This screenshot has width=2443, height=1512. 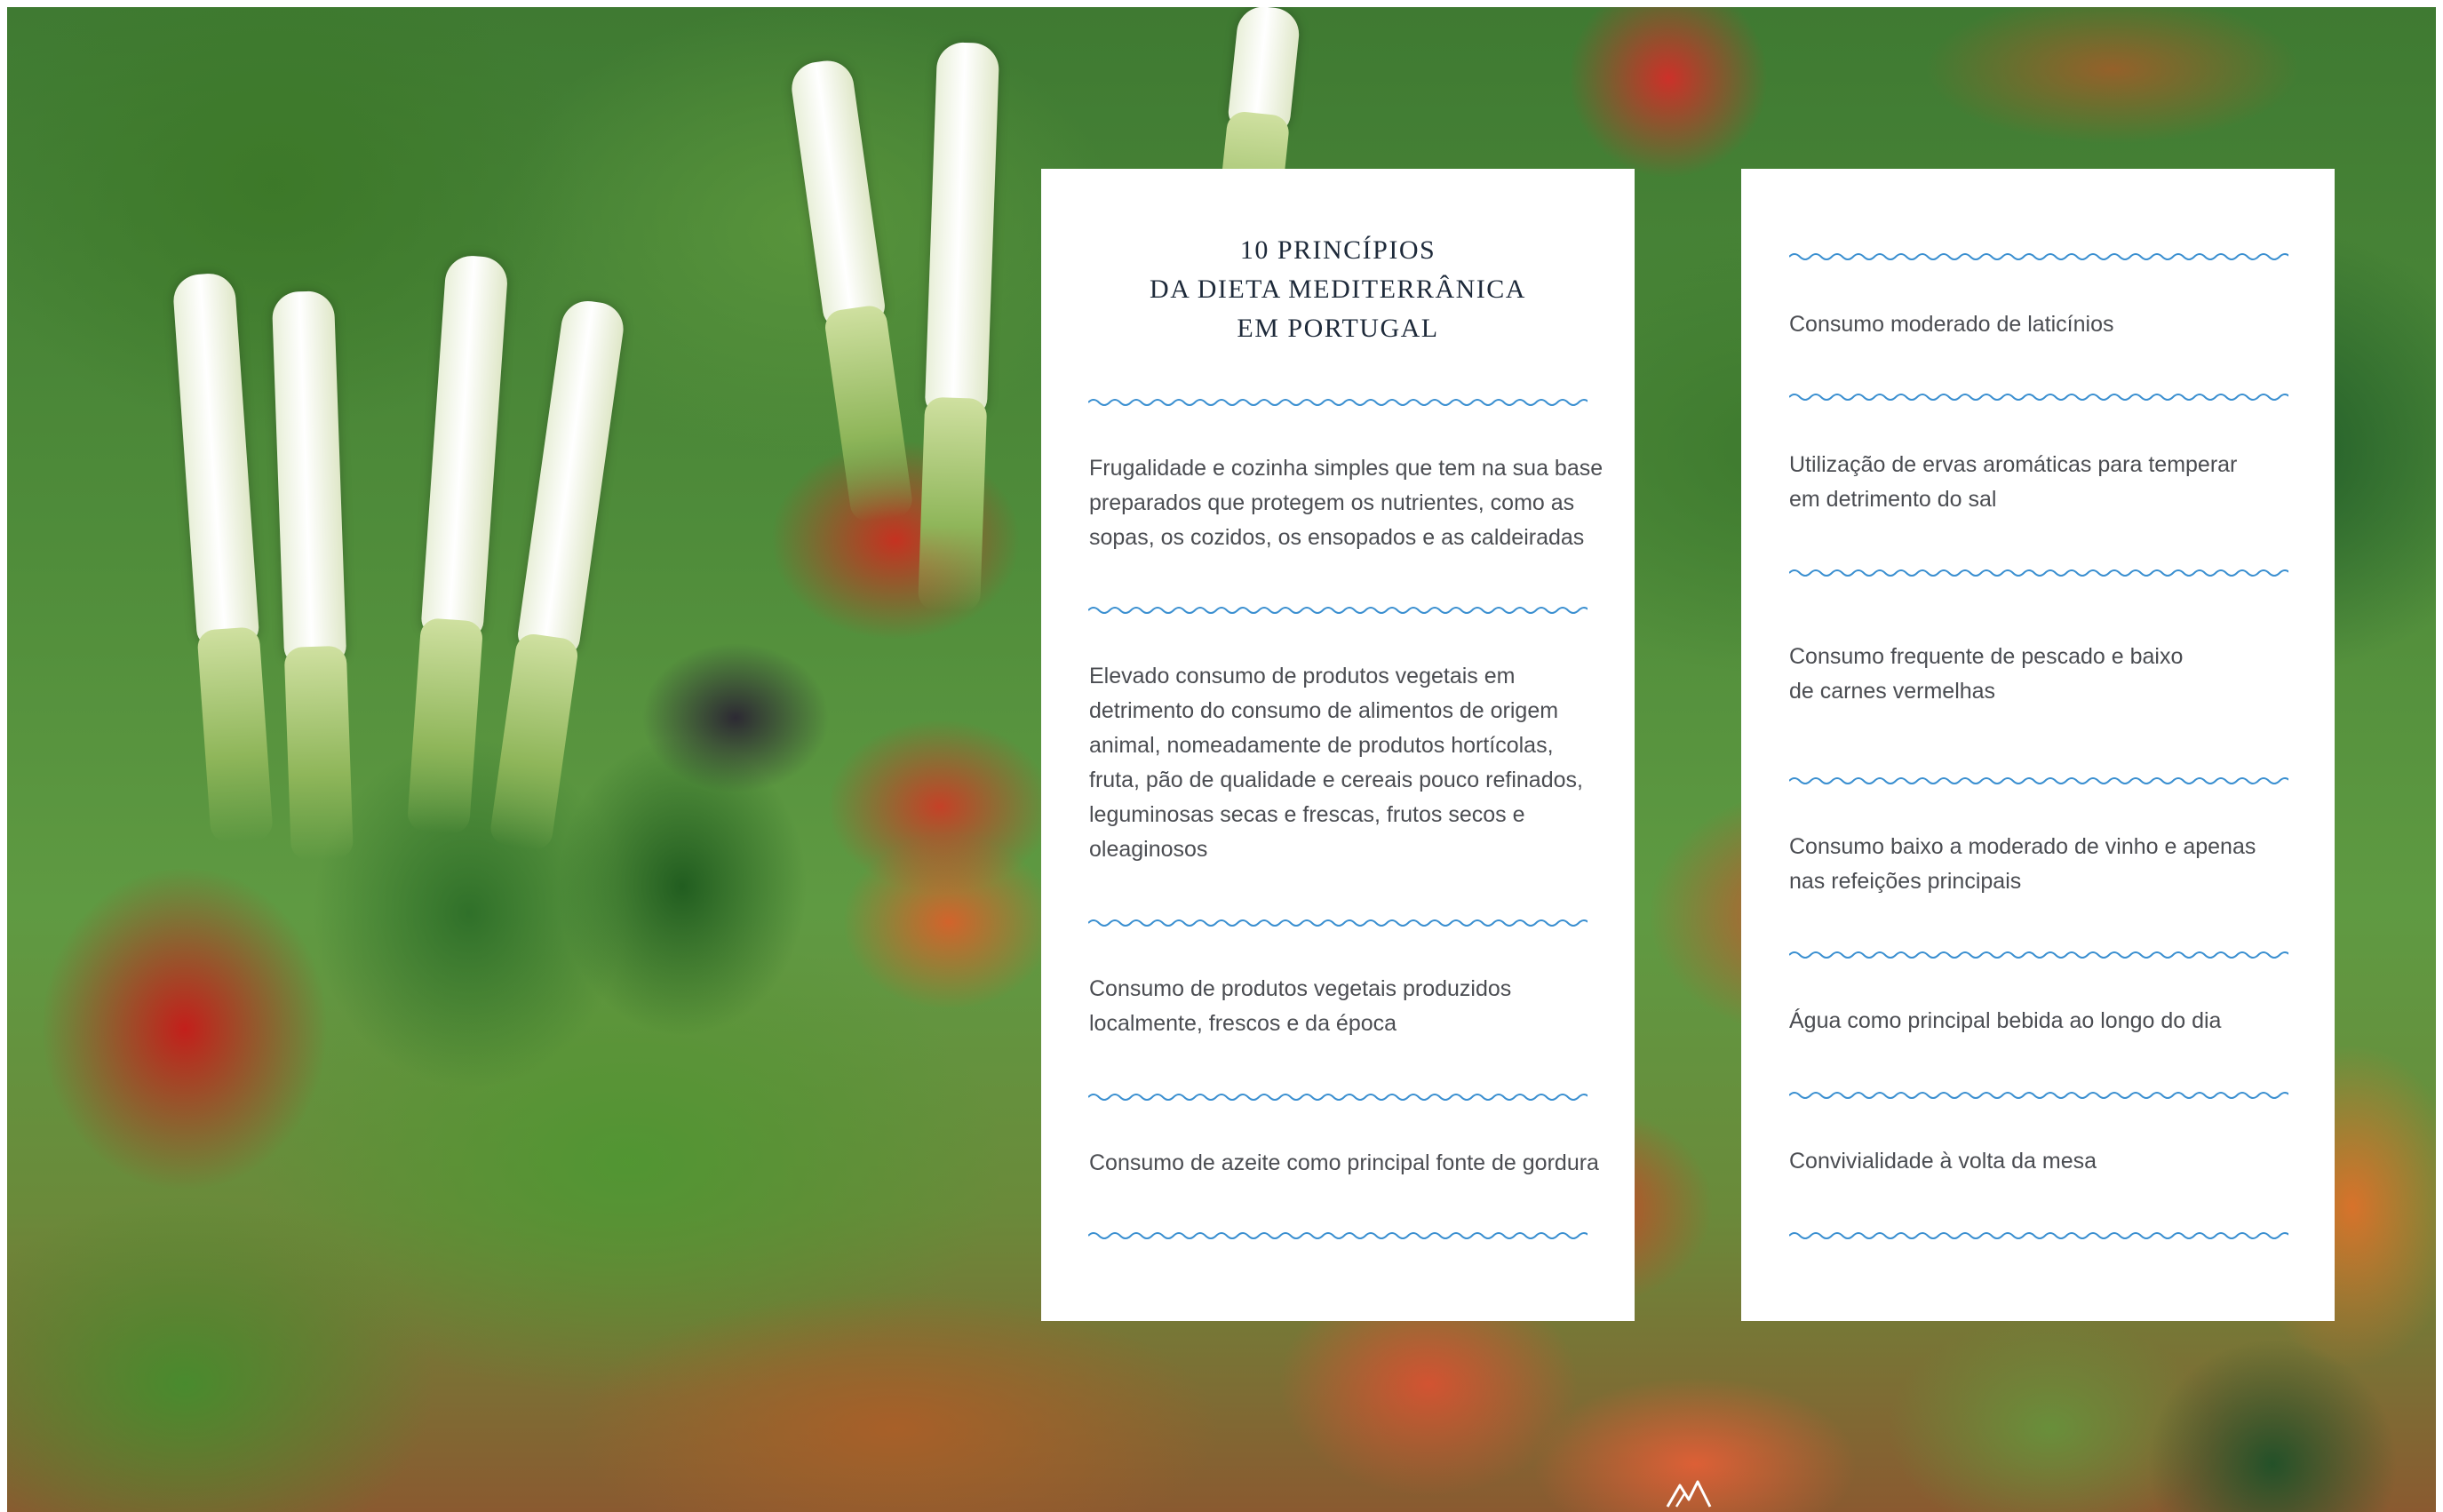 What do you see at coordinates (1338, 328) in the screenshot?
I see `title-line: EM PORTUGAL` at bounding box center [1338, 328].